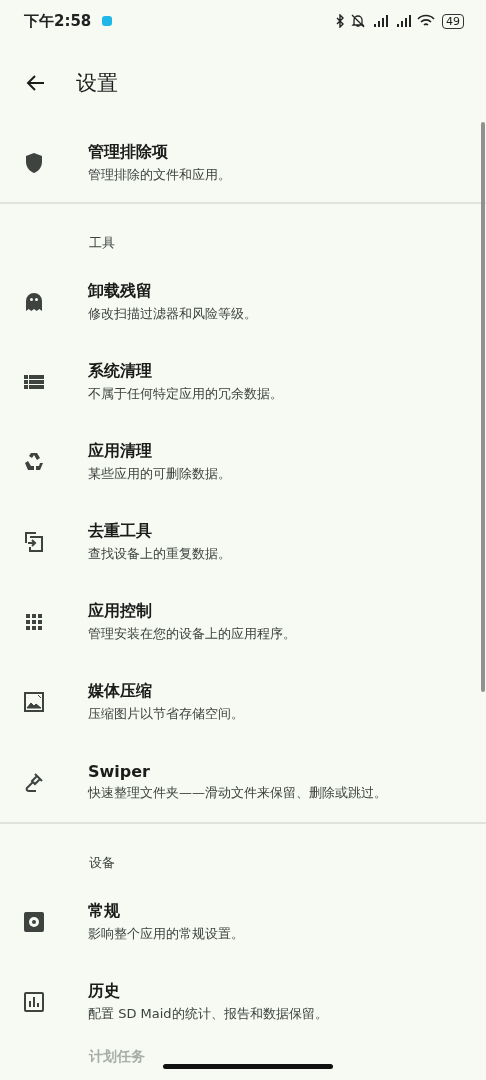  What do you see at coordinates (166, 691) in the screenshot?
I see `setting-title: 媒体压缩` at bounding box center [166, 691].